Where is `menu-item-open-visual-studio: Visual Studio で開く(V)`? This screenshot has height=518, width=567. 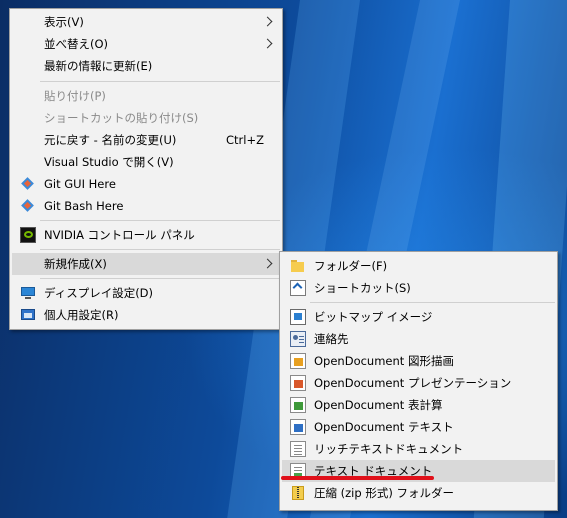 menu-item-open-visual-studio: Visual Studio で開く(V) is located at coordinates (146, 162).